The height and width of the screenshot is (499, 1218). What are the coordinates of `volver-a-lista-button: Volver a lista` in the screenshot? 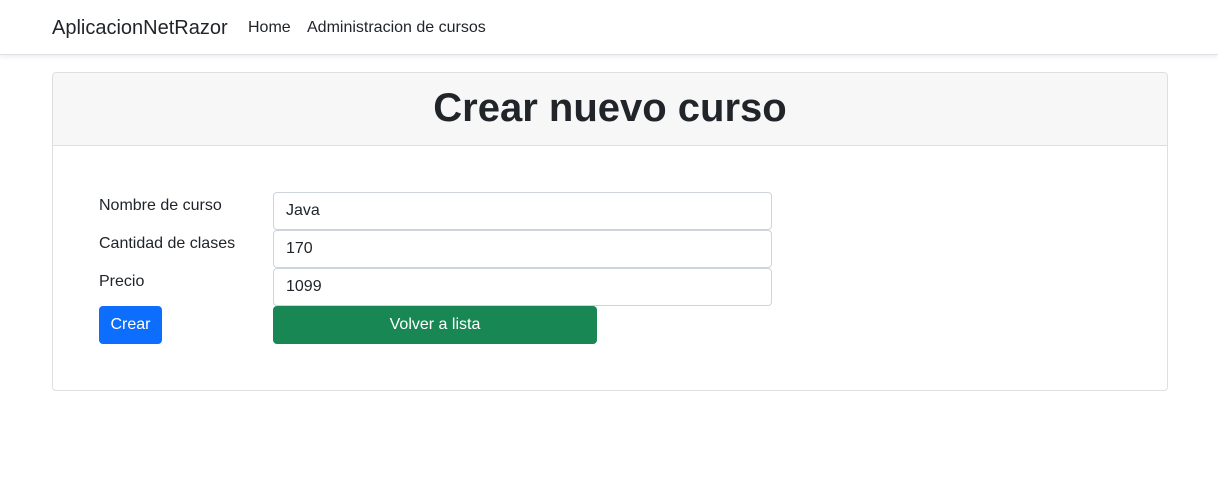 It's located at (435, 325).